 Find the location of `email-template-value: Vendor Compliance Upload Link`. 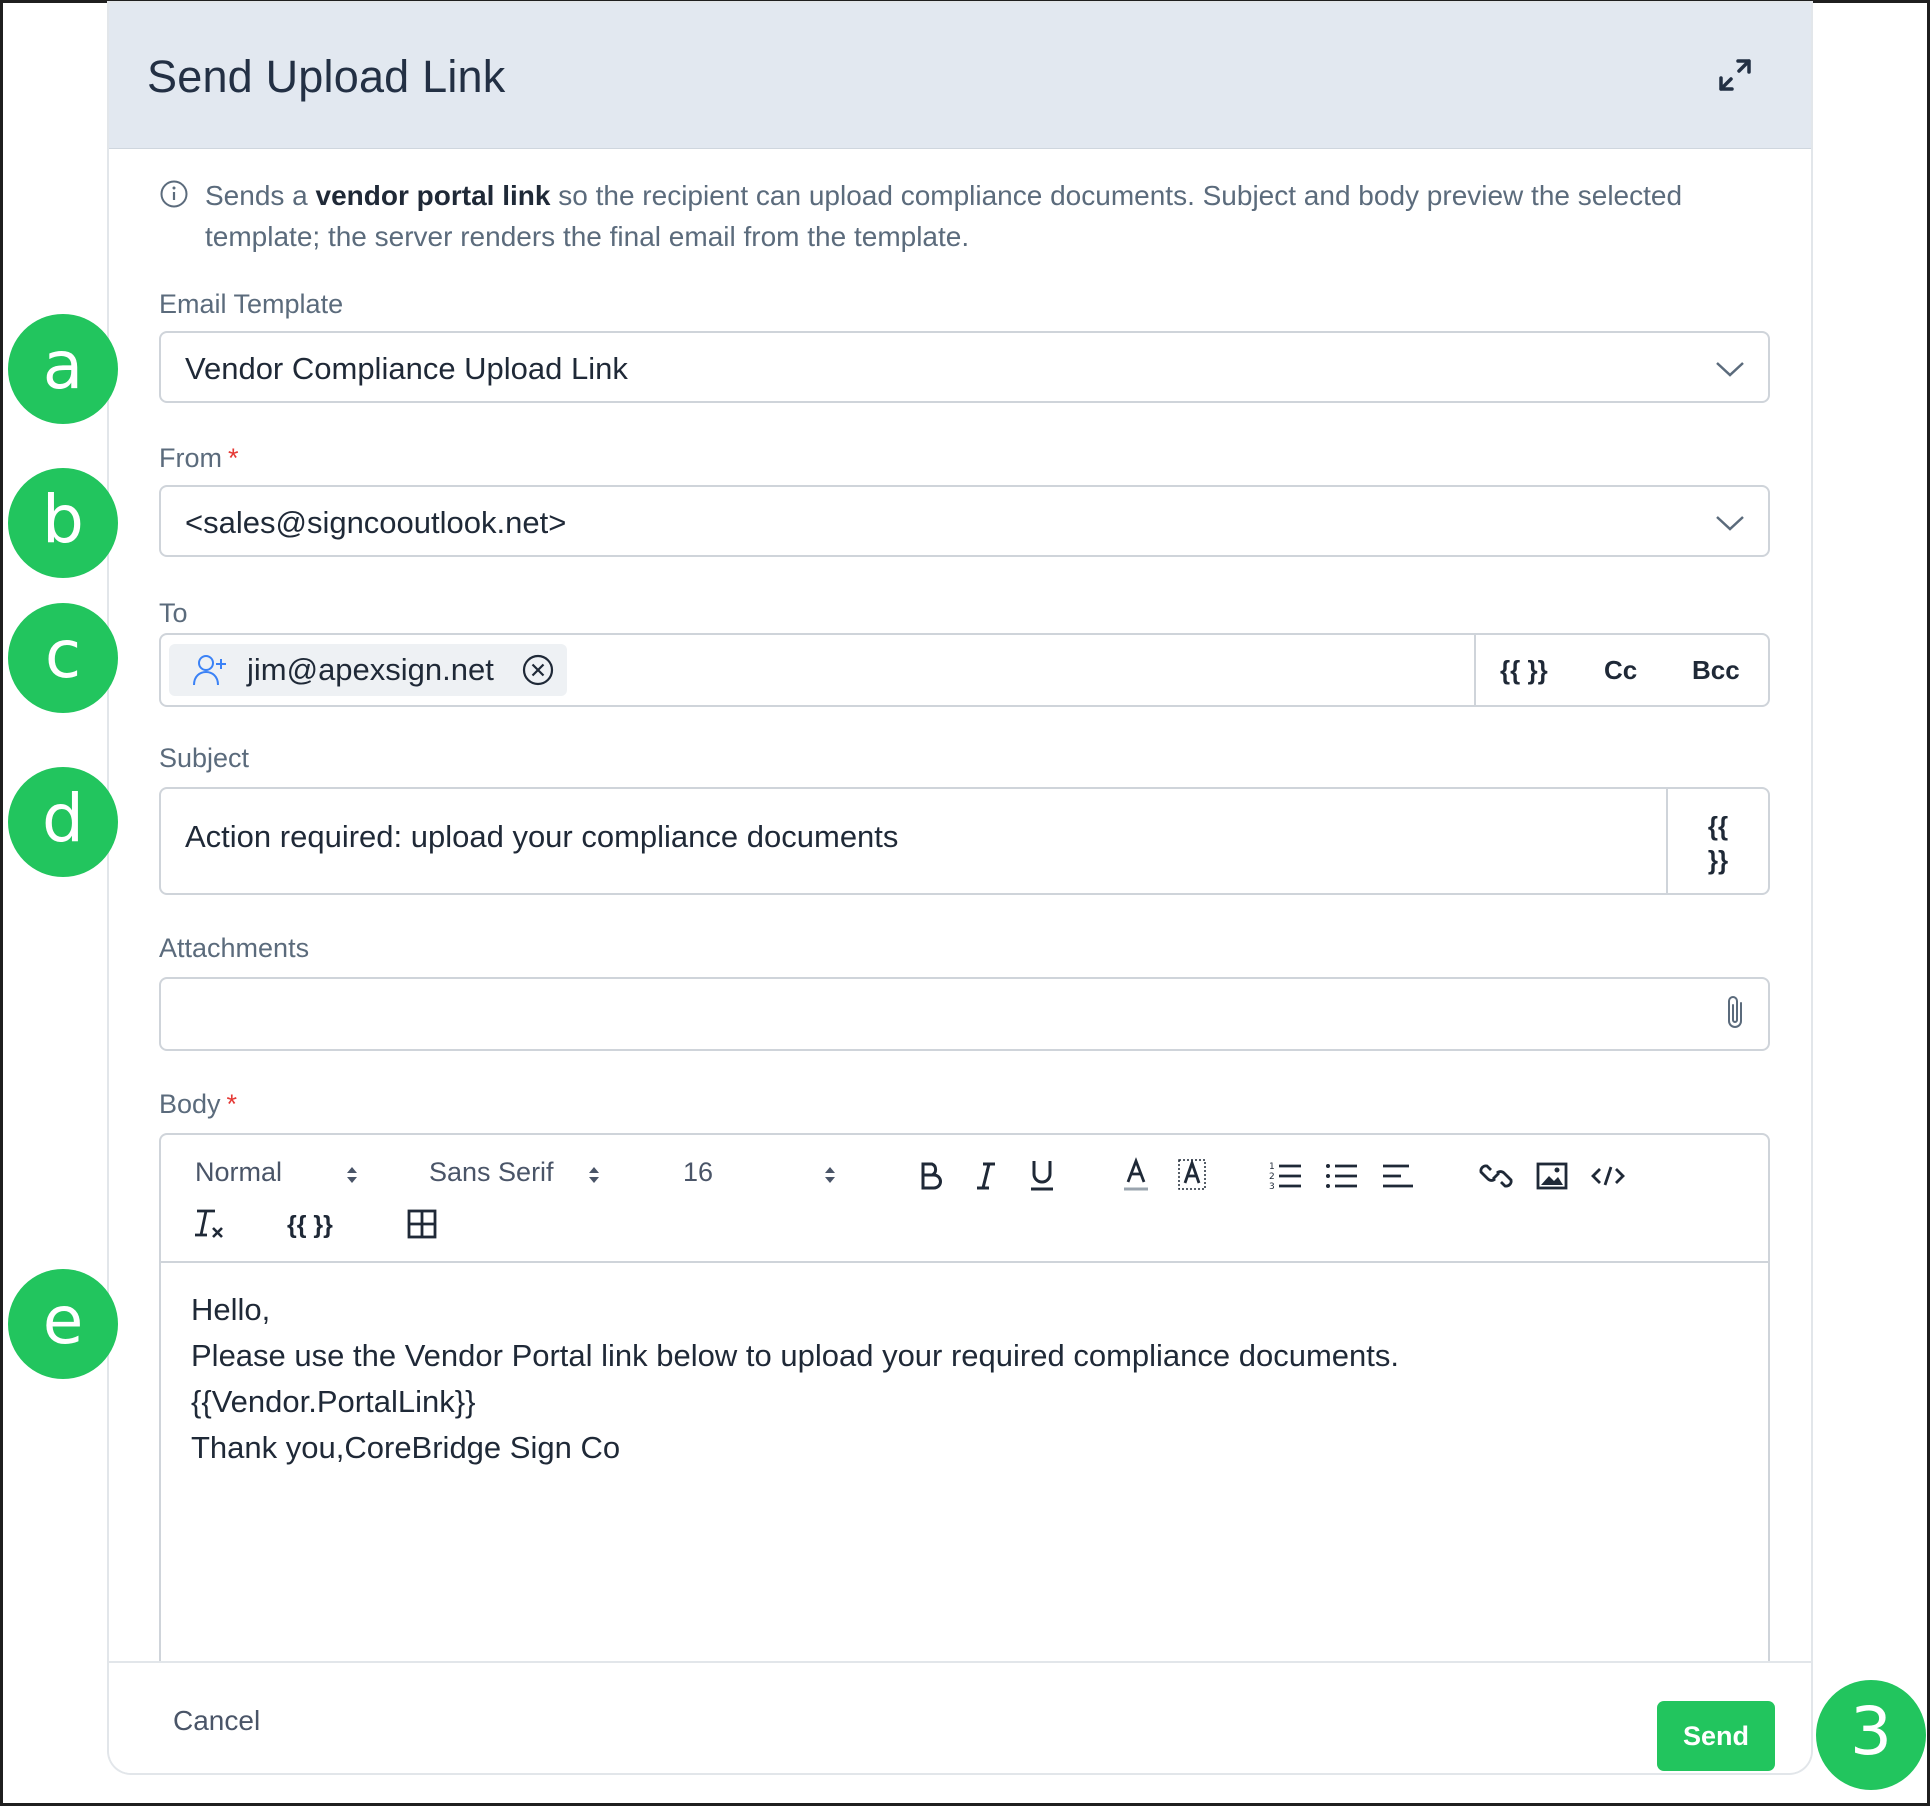

email-template-value: Vendor Compliance Upload Link is located at coordinates (406, 368).